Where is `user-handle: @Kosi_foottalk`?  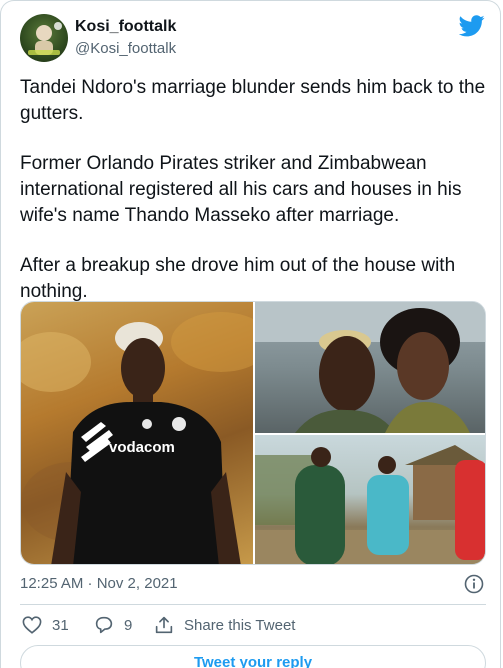
user-handle: @Kosi_foottalk is located at coordinates (125, 48).